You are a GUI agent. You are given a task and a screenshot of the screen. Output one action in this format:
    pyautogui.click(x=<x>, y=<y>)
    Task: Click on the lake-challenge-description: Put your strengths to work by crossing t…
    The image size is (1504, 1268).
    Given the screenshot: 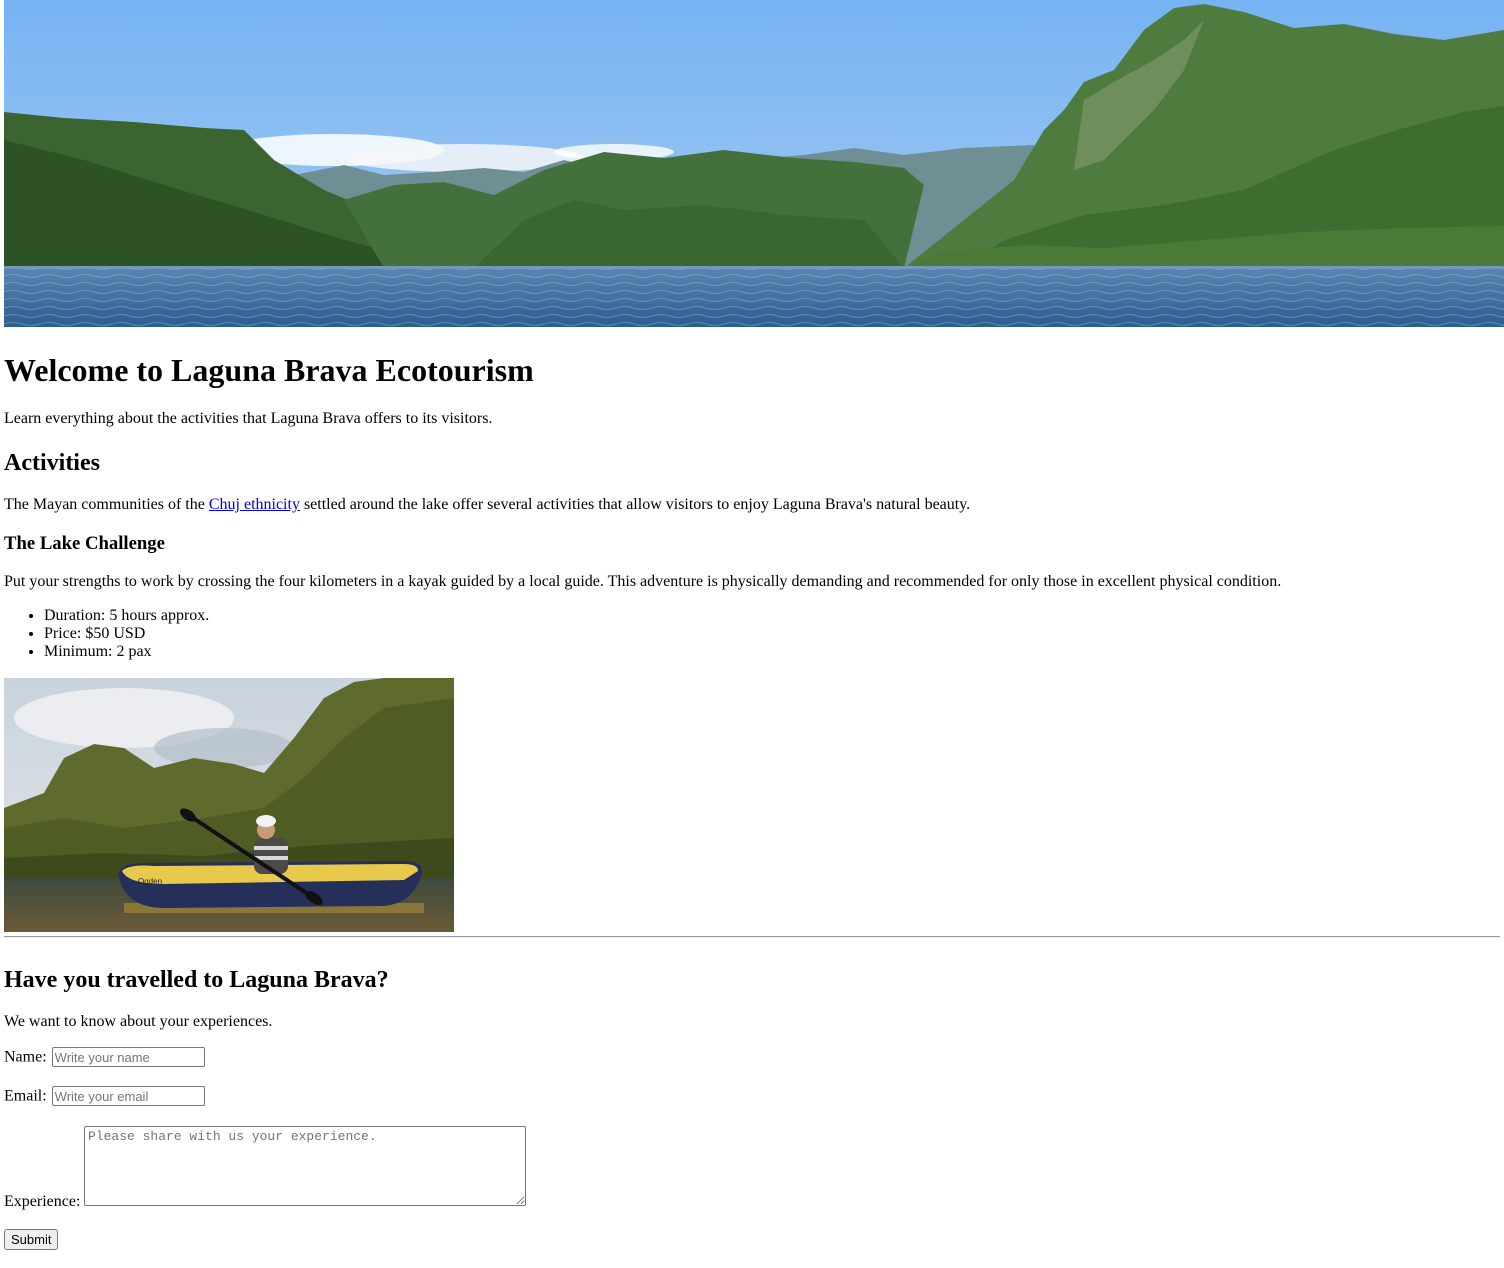 What is the action you would take?
    pyautogui.click(x=643, y=581)
    